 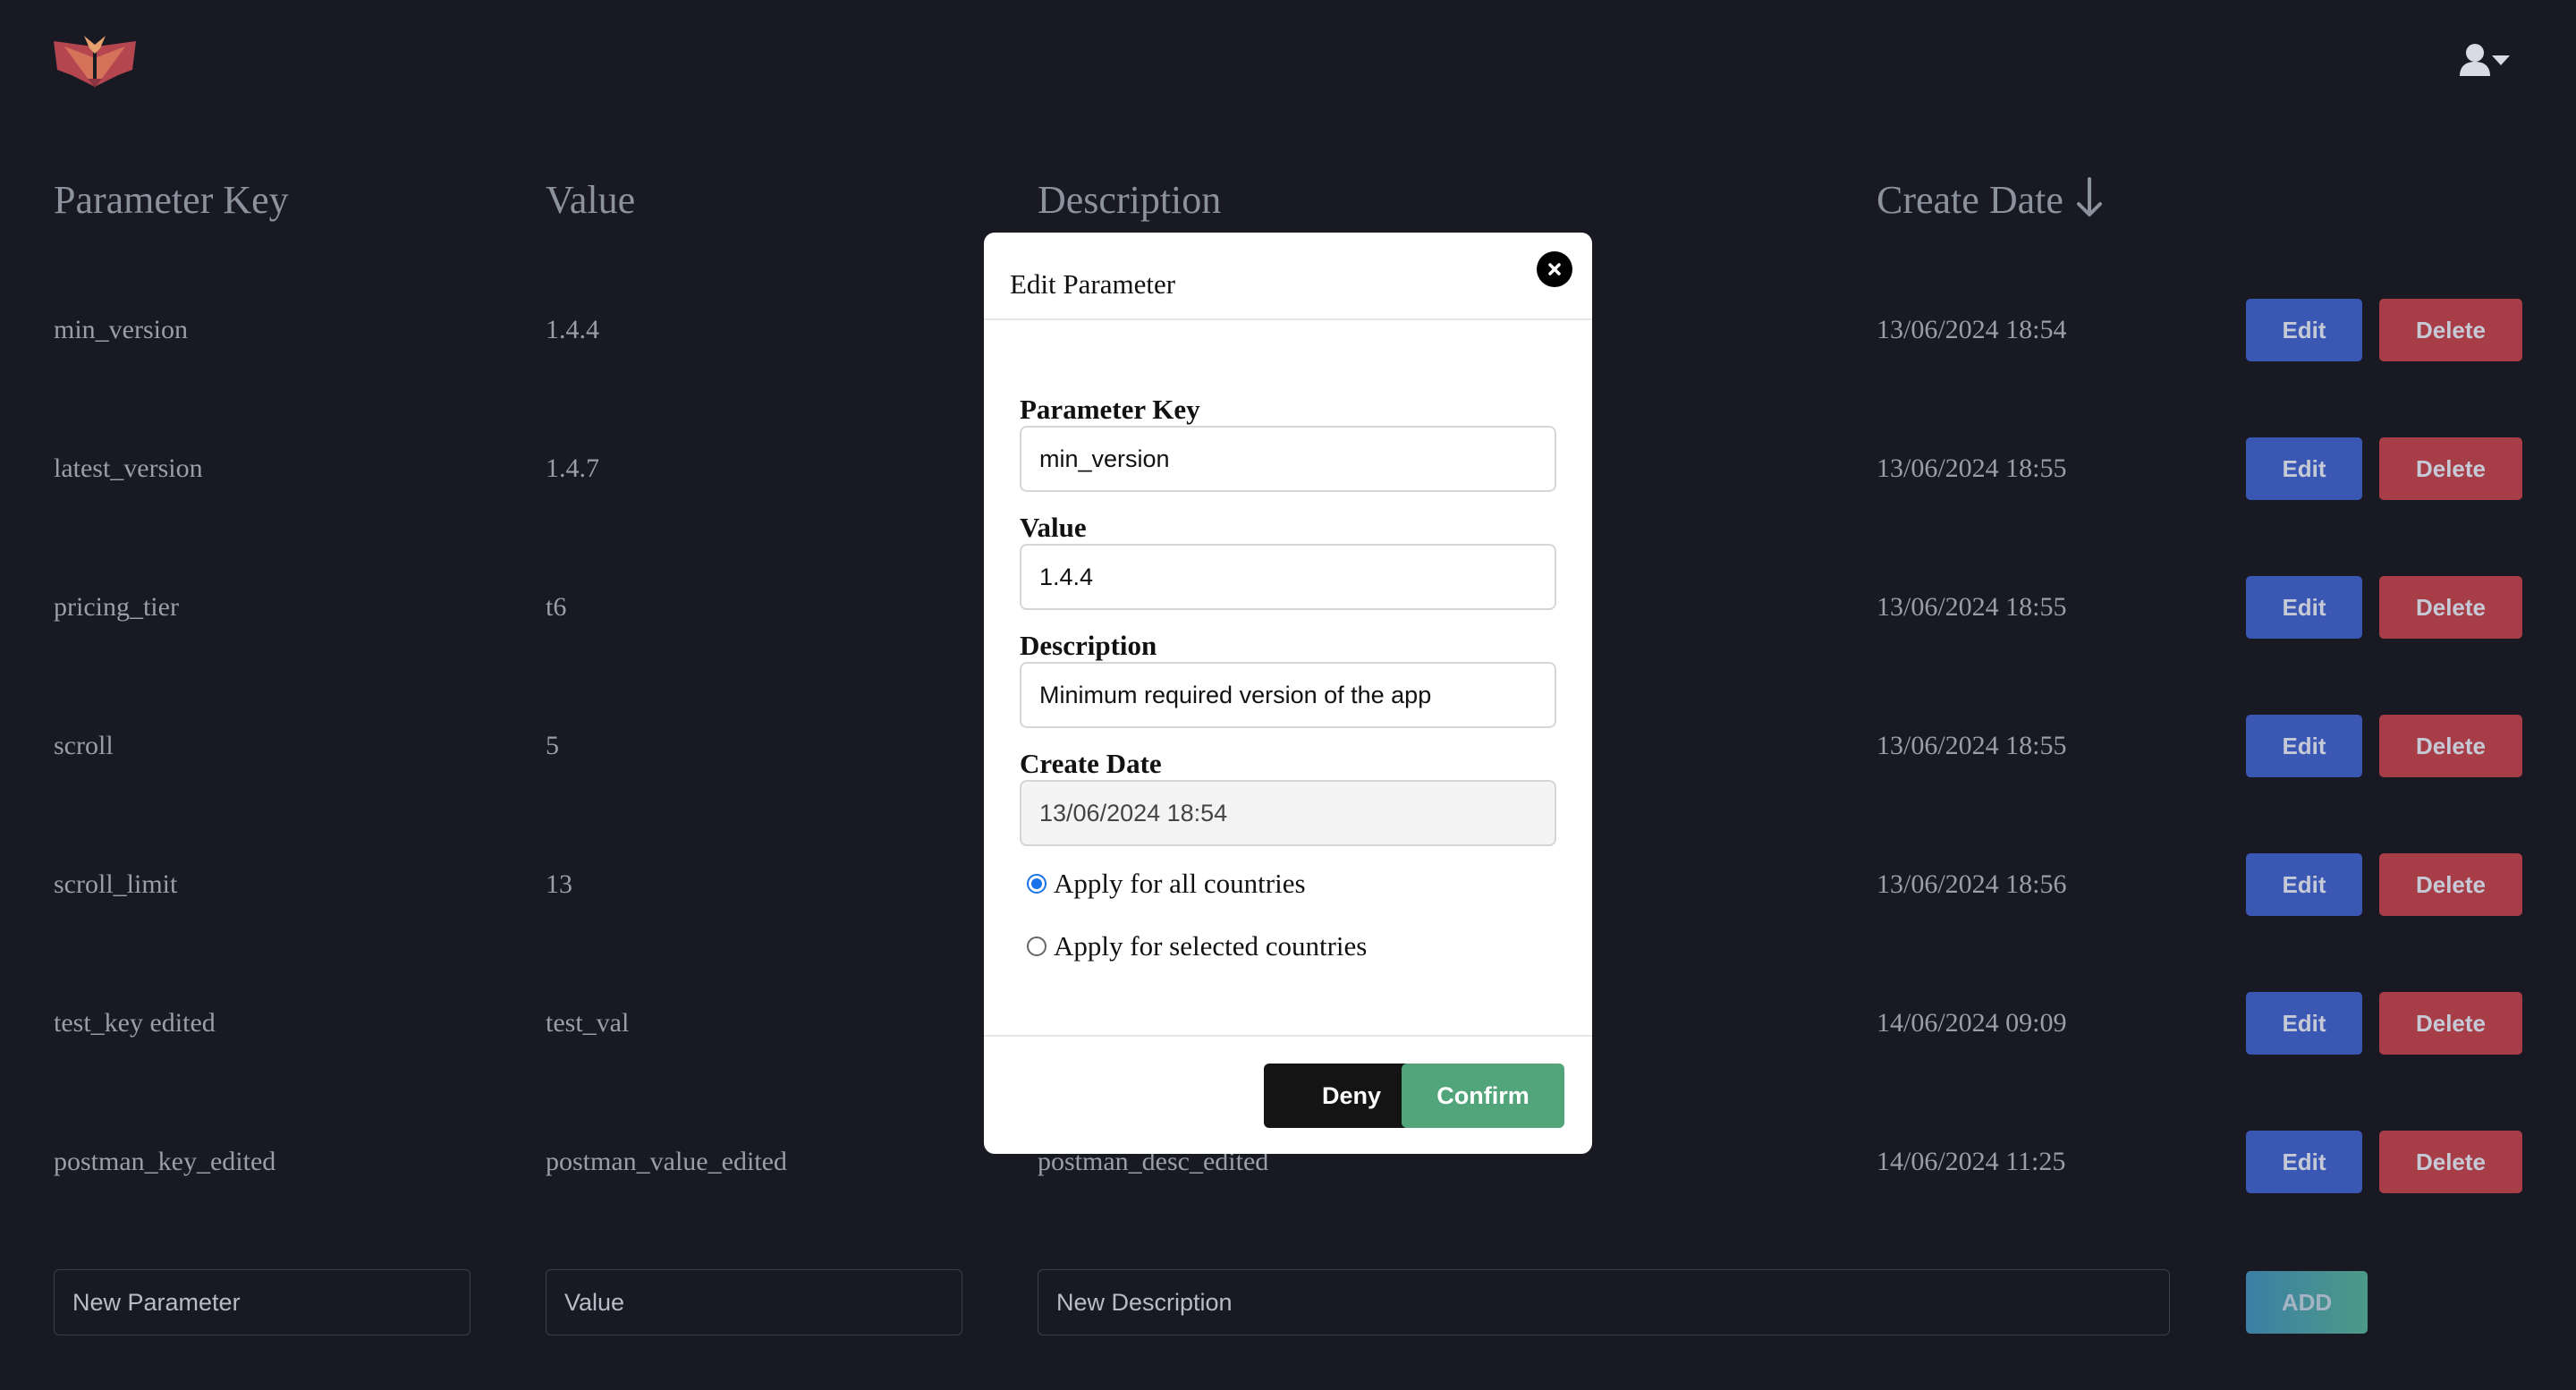 I want to click on logo, so click(x=95, y=61).